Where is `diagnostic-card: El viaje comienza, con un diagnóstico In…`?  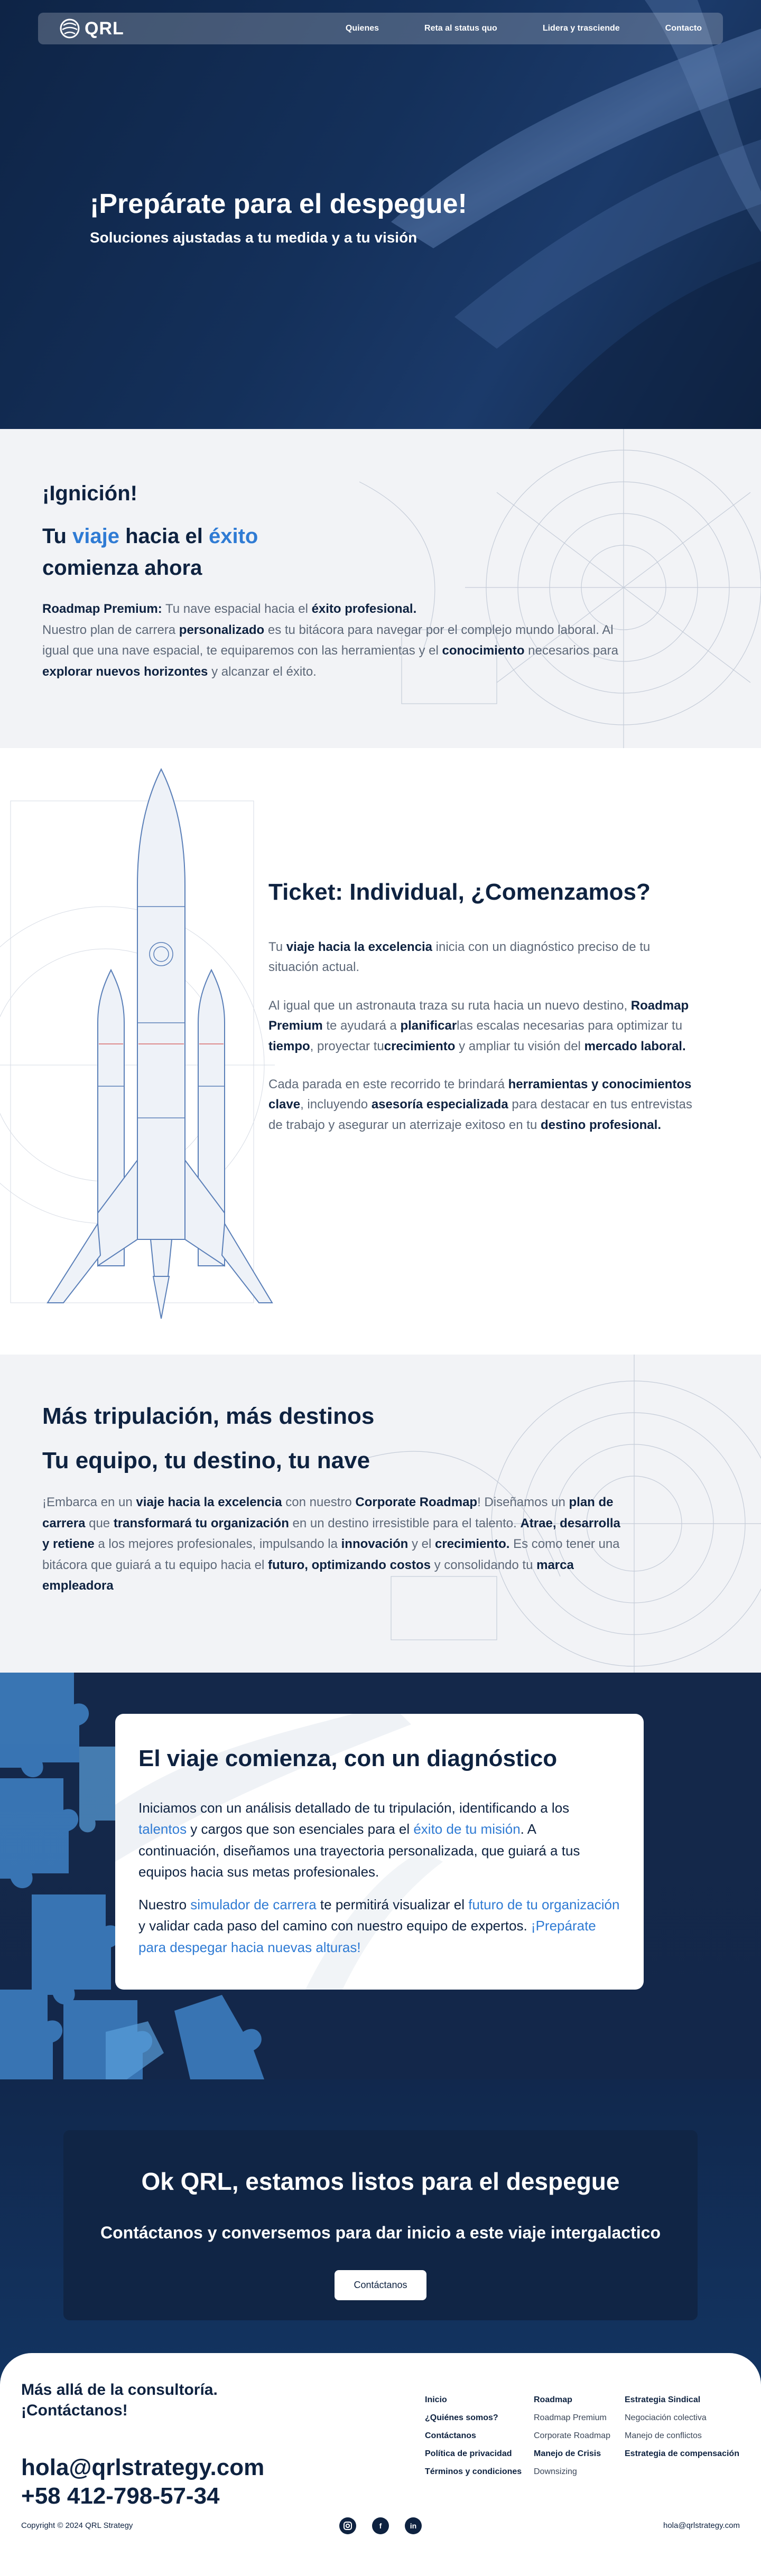 diagnostic-card: El viaje comienza, con un diagnóstico In… is located at coordinates (380, 1852).